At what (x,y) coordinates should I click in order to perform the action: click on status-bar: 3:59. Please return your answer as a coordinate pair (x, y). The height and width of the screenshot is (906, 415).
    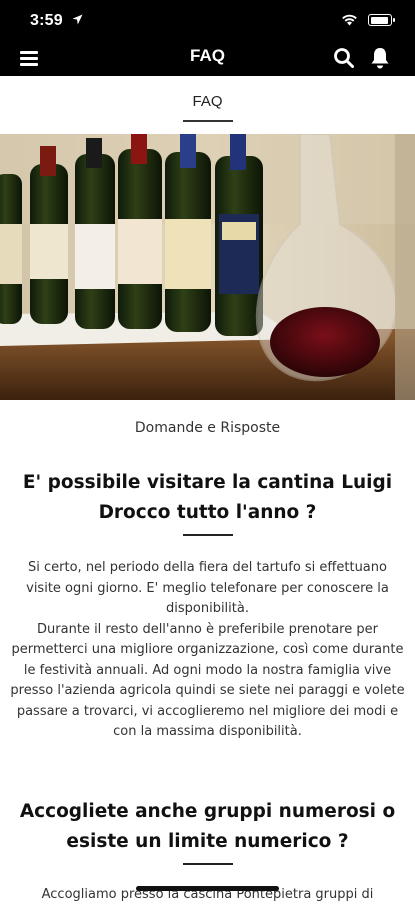
    Looking at the image, I should click on (207, 20).